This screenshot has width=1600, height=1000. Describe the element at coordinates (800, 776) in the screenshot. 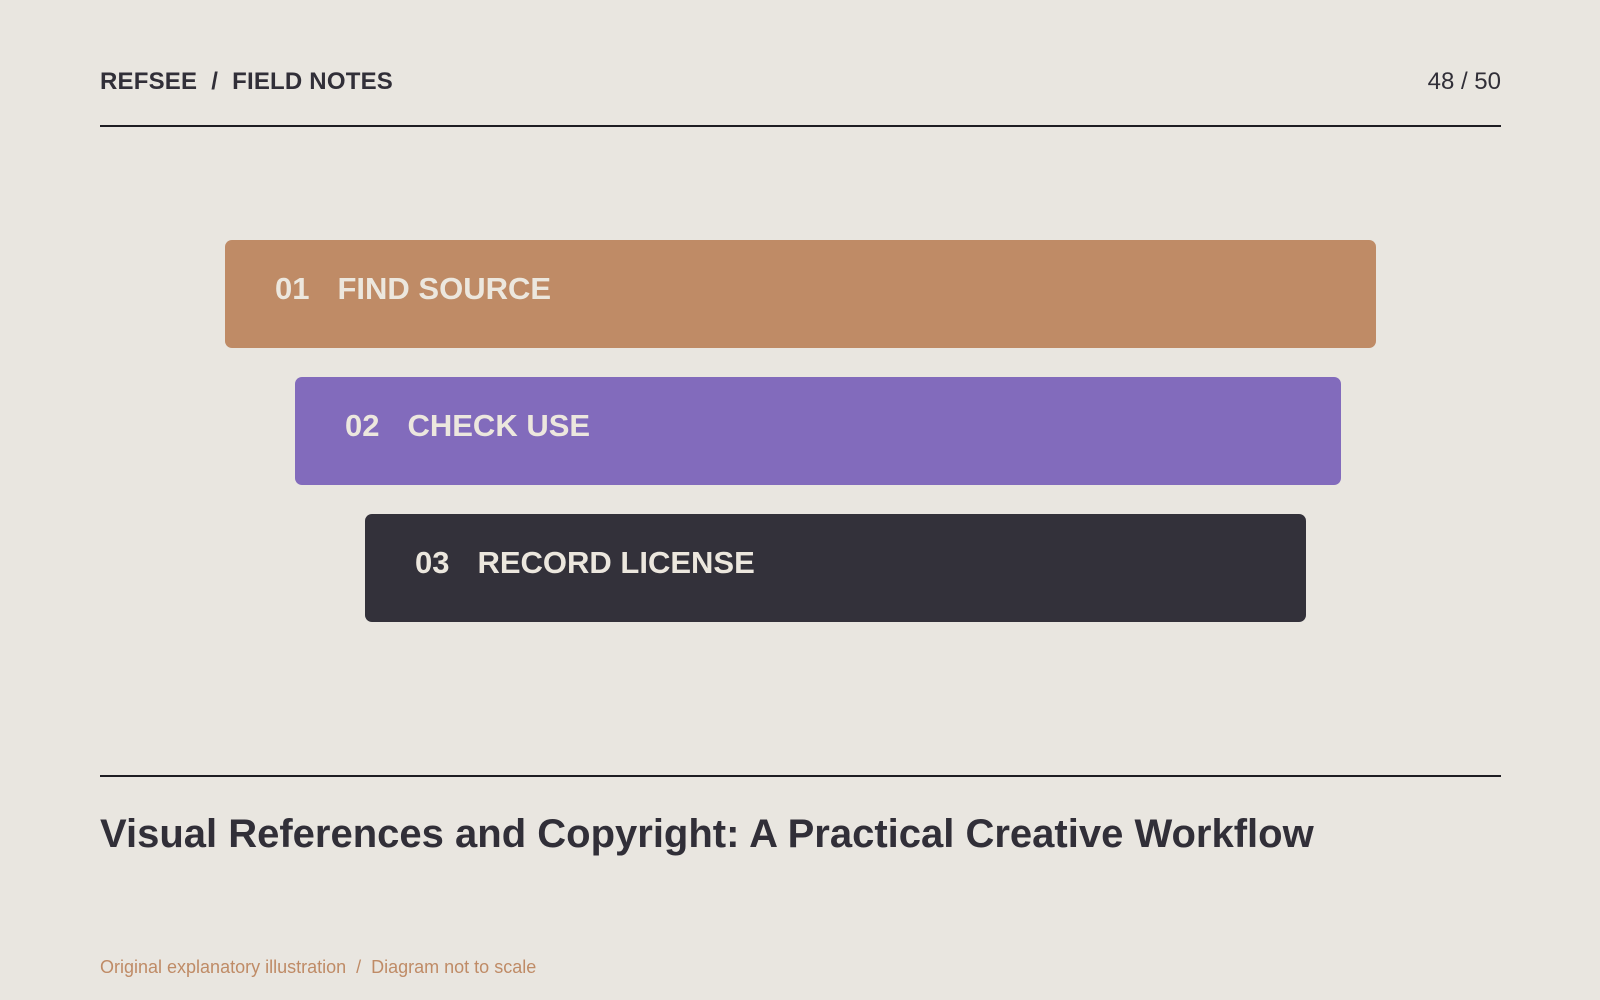

I see `title-divider` at that location.